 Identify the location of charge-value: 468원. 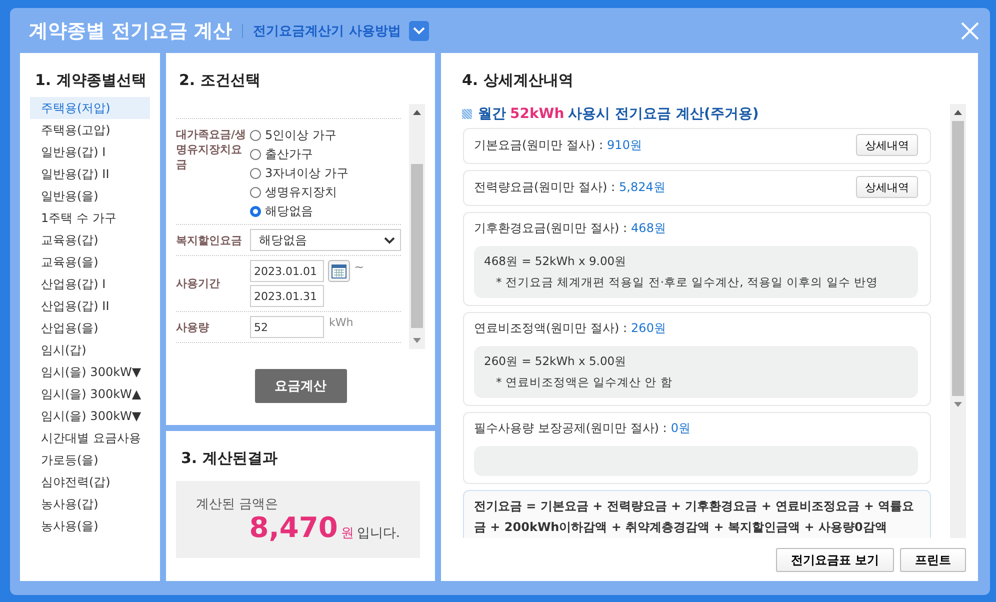
(648, 228).